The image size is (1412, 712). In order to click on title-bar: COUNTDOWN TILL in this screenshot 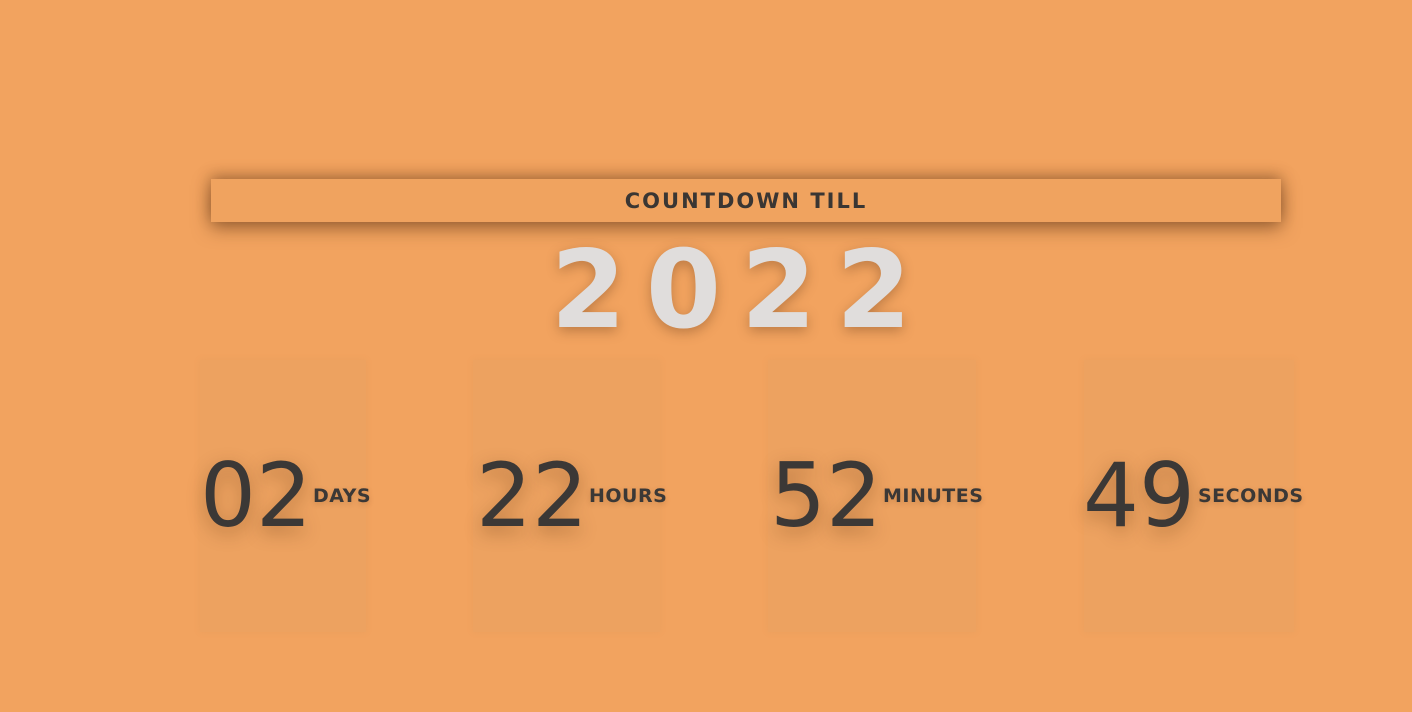, I will do `click(746, 200)`.